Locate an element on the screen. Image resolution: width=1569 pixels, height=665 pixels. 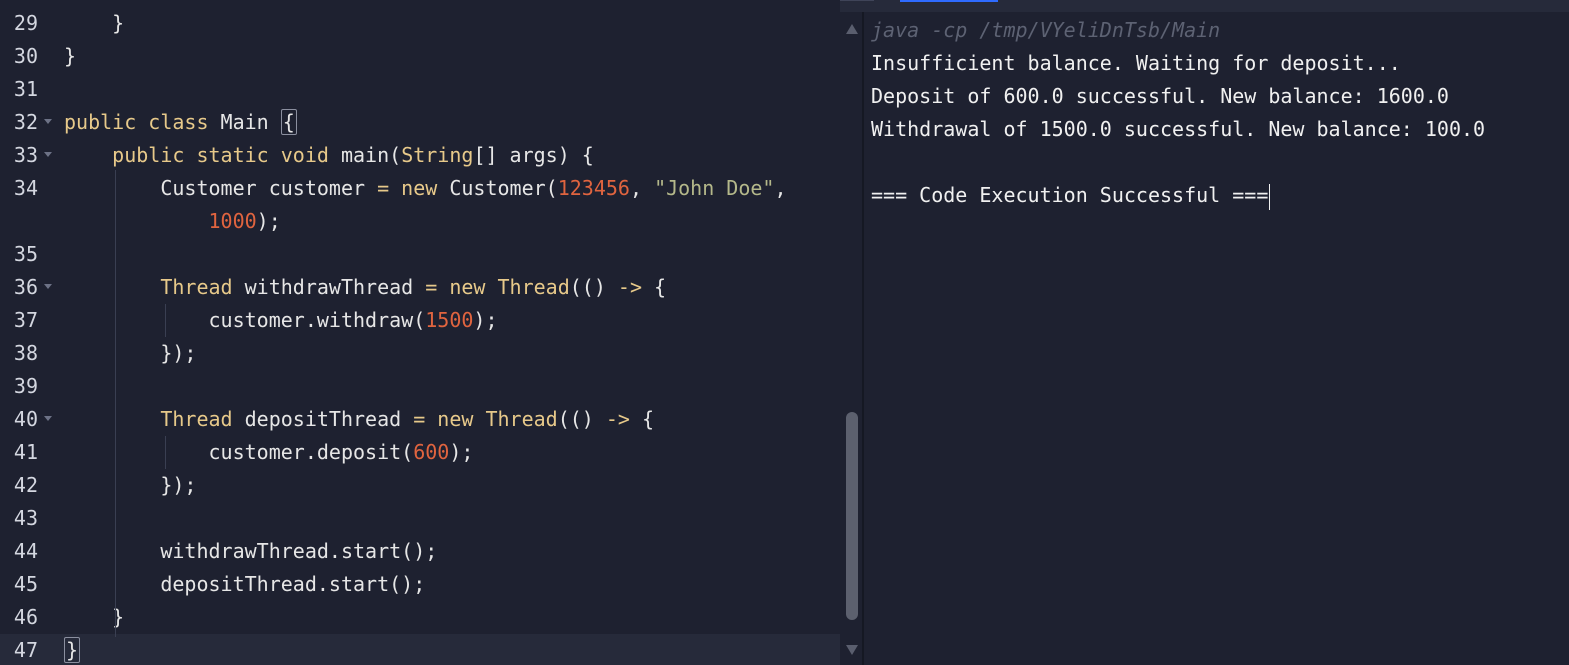
matched-brace: } is located at coordinates (72, 650).